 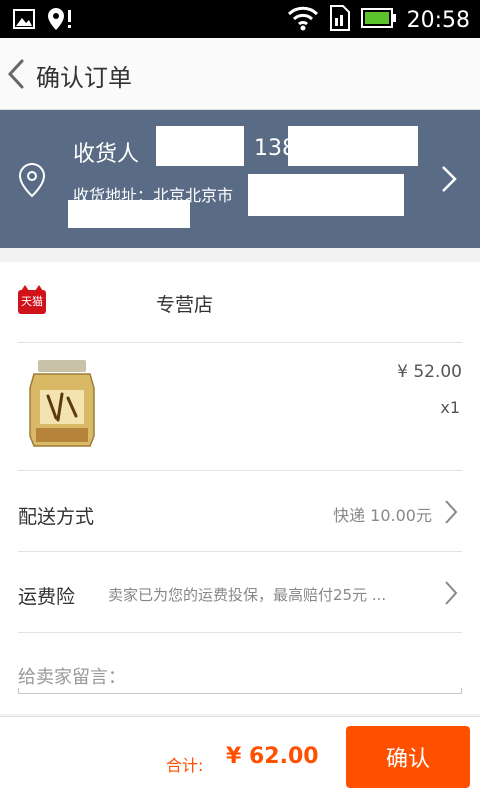 I want to click on battery-icon, so click(x=378, y=20).